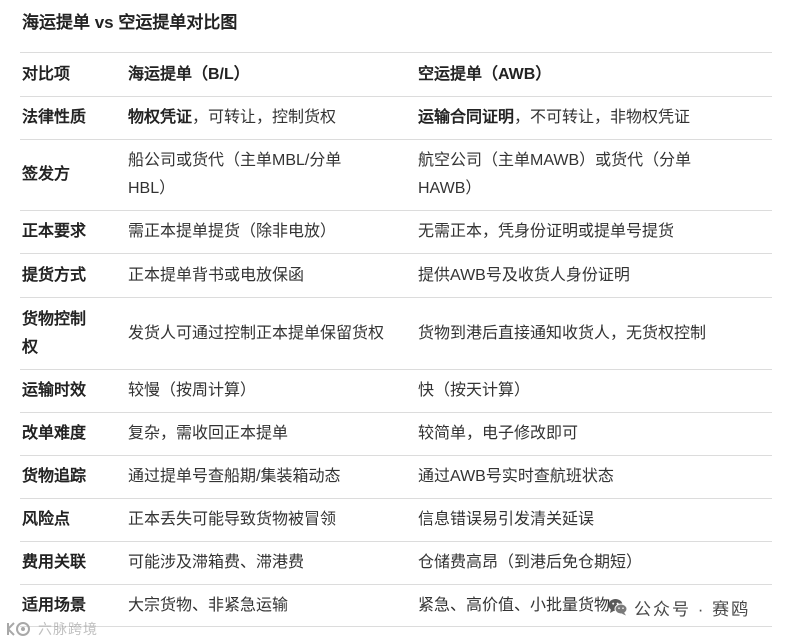 This screenshot has width=791, height=642. Describe the element at coordinates (192, 390) in the screenshot. I see `sea-bl-cell: 较慢（按周计算）` at that location.